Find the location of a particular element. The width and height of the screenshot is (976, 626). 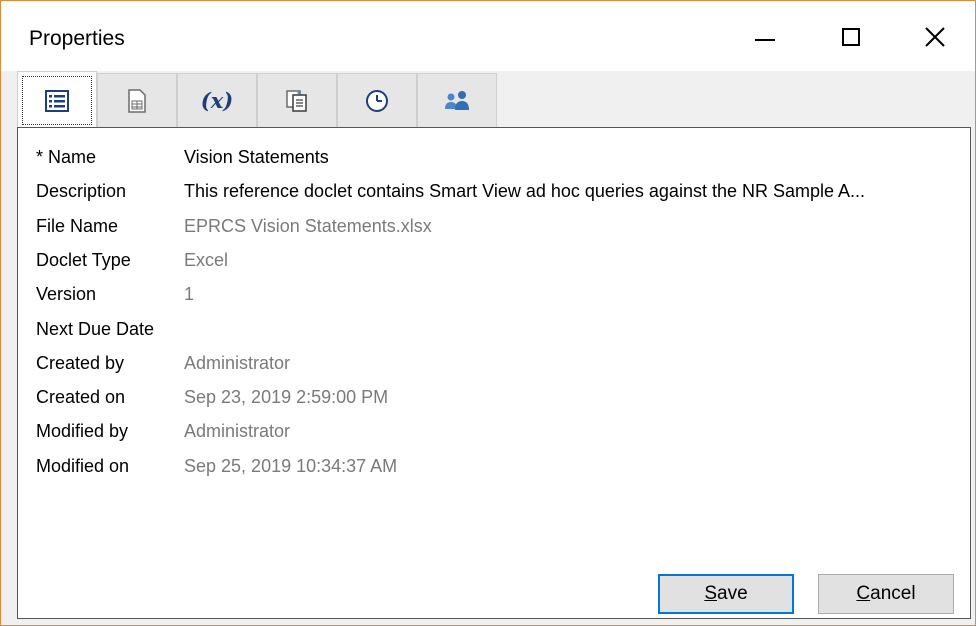

property-value: 1 is located at coordinates (189, 294).